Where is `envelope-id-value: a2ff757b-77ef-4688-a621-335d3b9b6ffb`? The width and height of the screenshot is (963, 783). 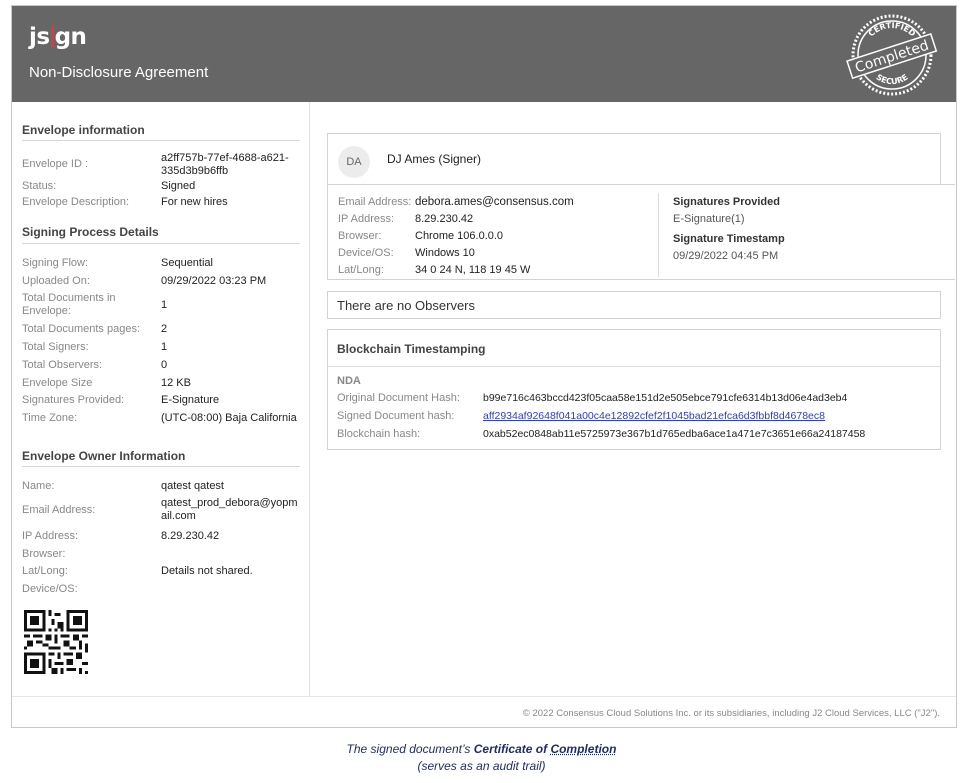 envelope-id-value: a2ff757b-77ef-4688-a621-335d3b9b6ffb is located at coordinates (225, 164).